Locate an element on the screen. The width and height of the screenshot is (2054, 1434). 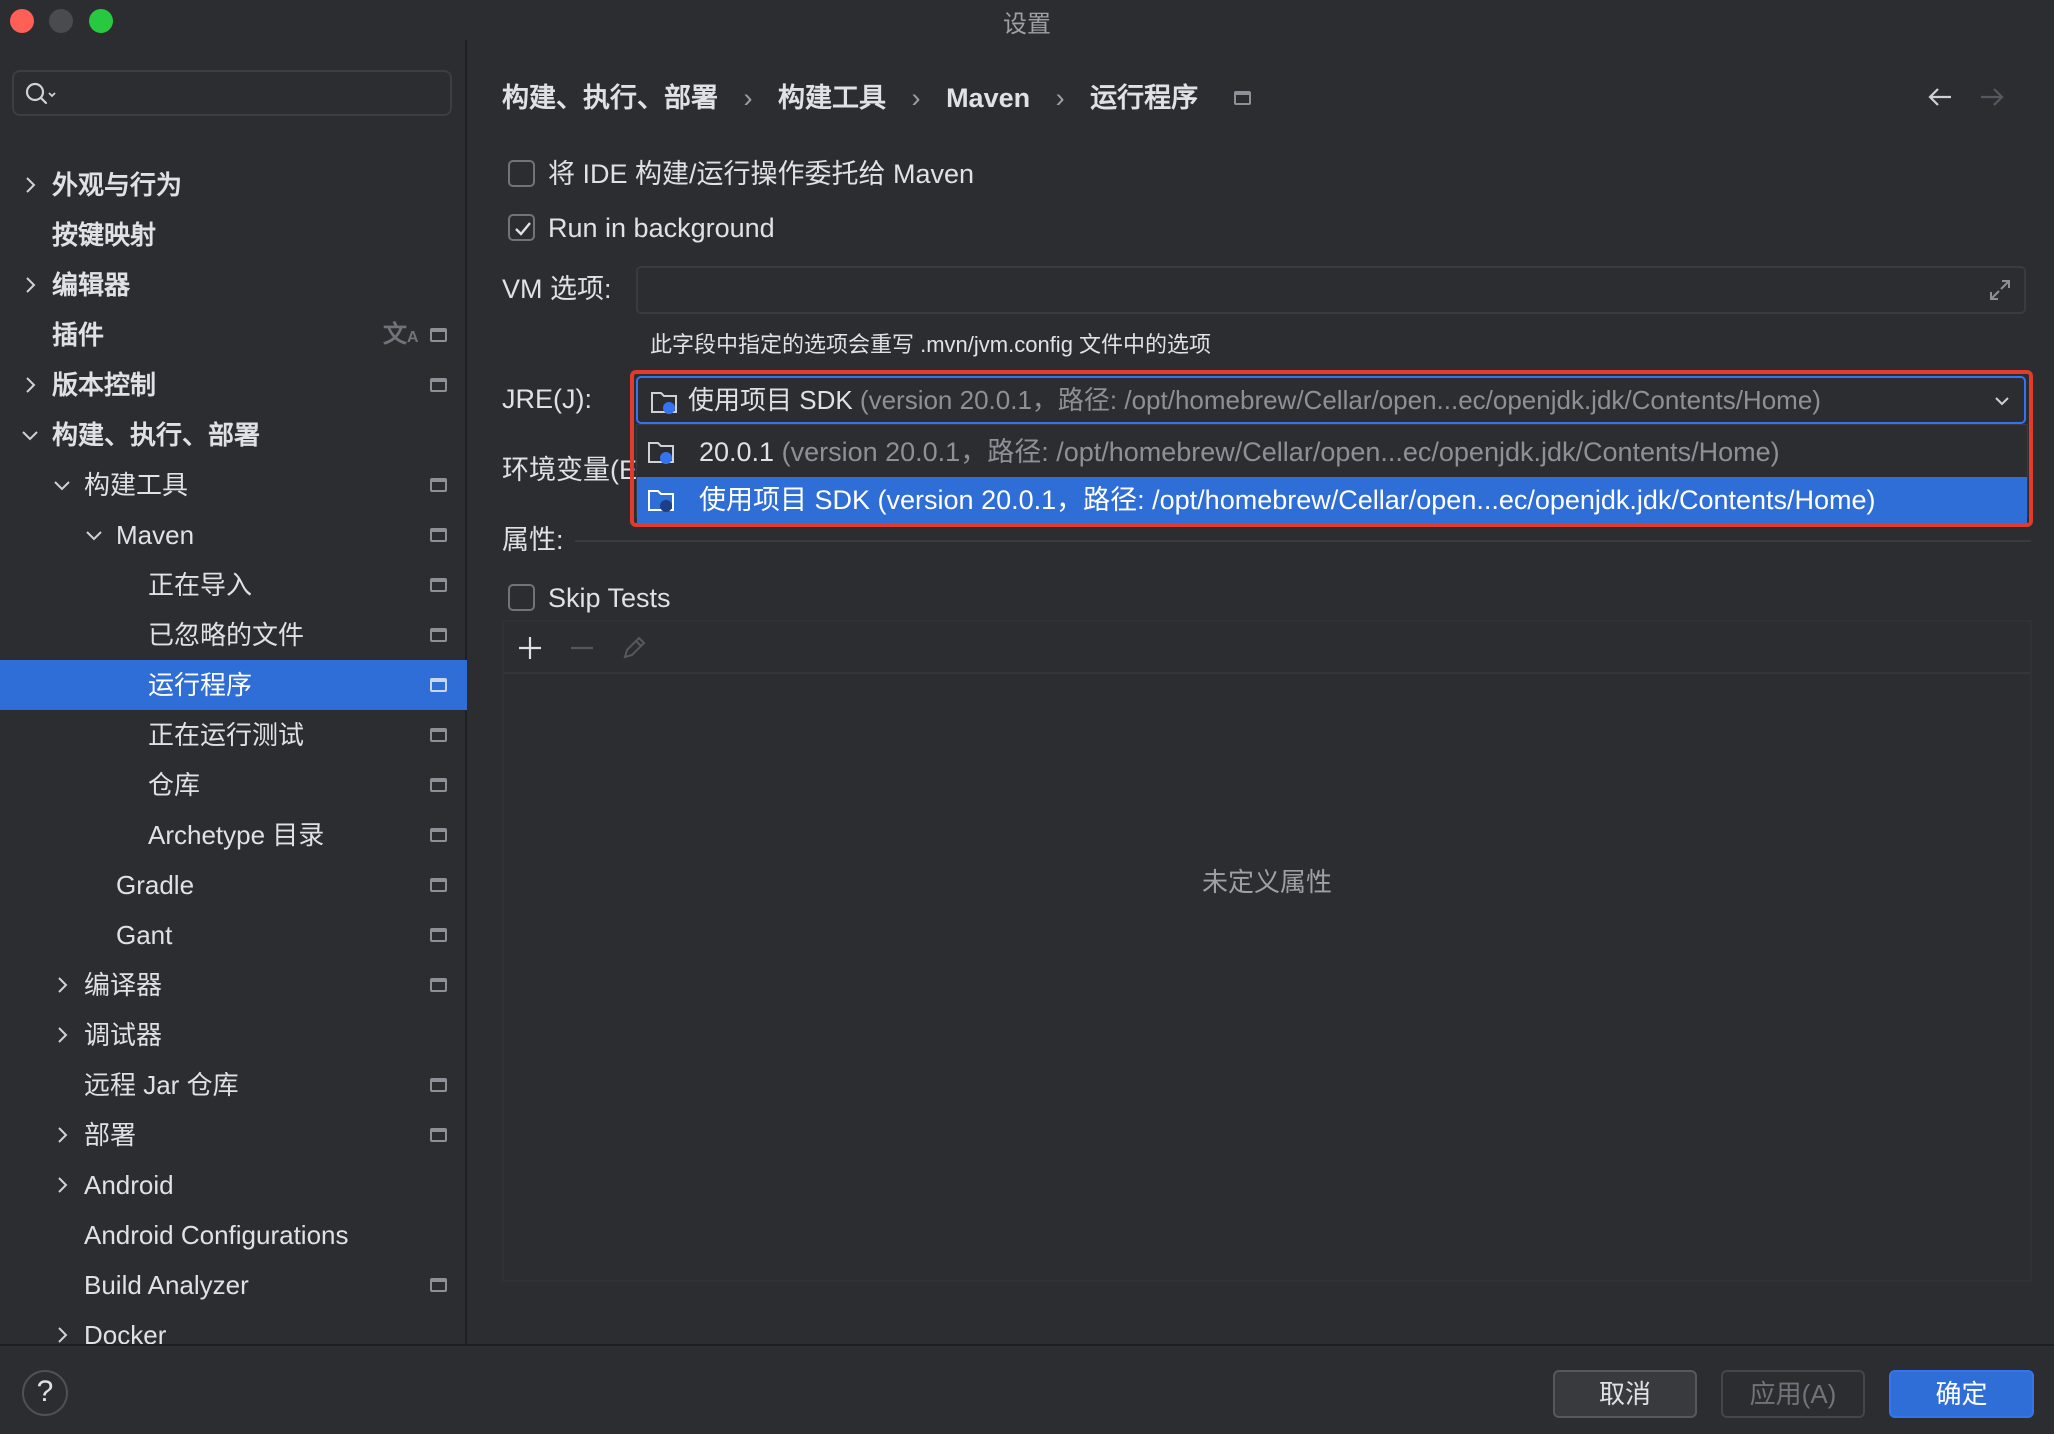
sidebar-item-debugger: 调试器 is located at coordinates (233, 1035).